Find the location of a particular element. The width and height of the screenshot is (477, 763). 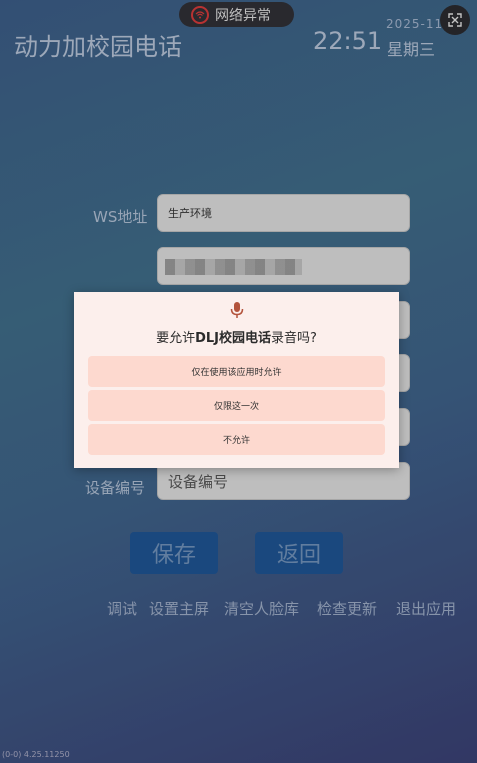

allow-once-button: 仅限这一次 is located at coordinates (236, 405).